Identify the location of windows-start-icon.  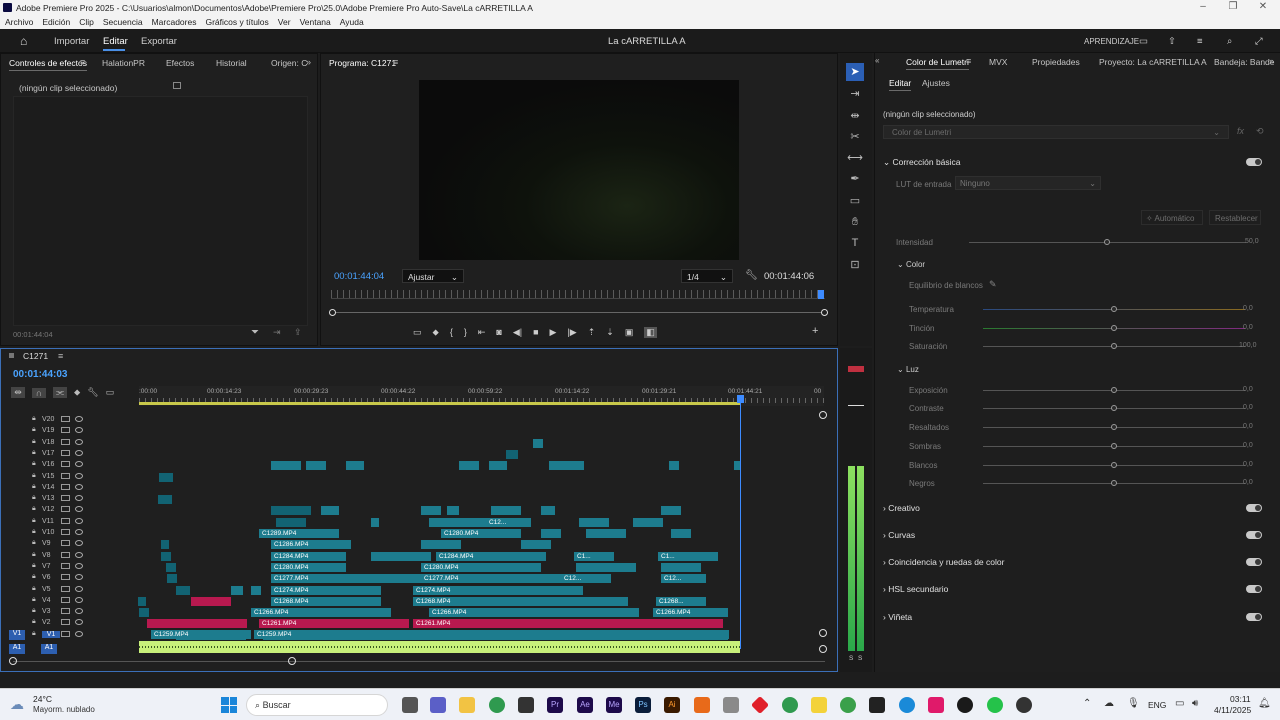
(229, 705).